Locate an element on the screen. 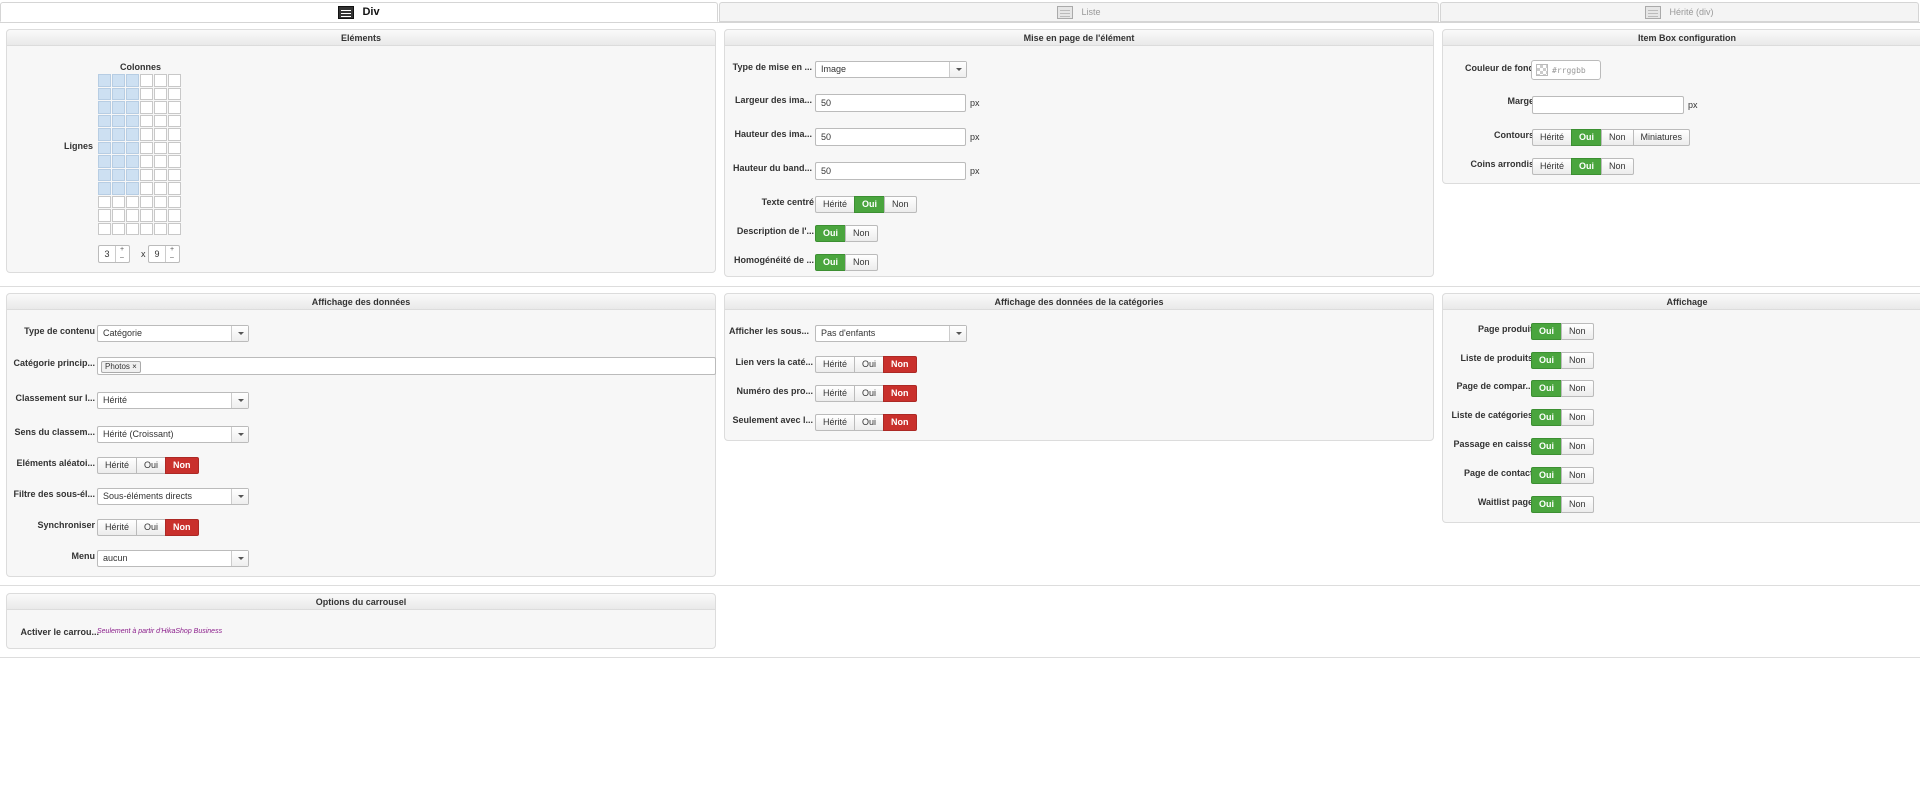 The height and width of the screenshot is (809, 1920). image-width-input: 50 is located at coordinates (890, 103).